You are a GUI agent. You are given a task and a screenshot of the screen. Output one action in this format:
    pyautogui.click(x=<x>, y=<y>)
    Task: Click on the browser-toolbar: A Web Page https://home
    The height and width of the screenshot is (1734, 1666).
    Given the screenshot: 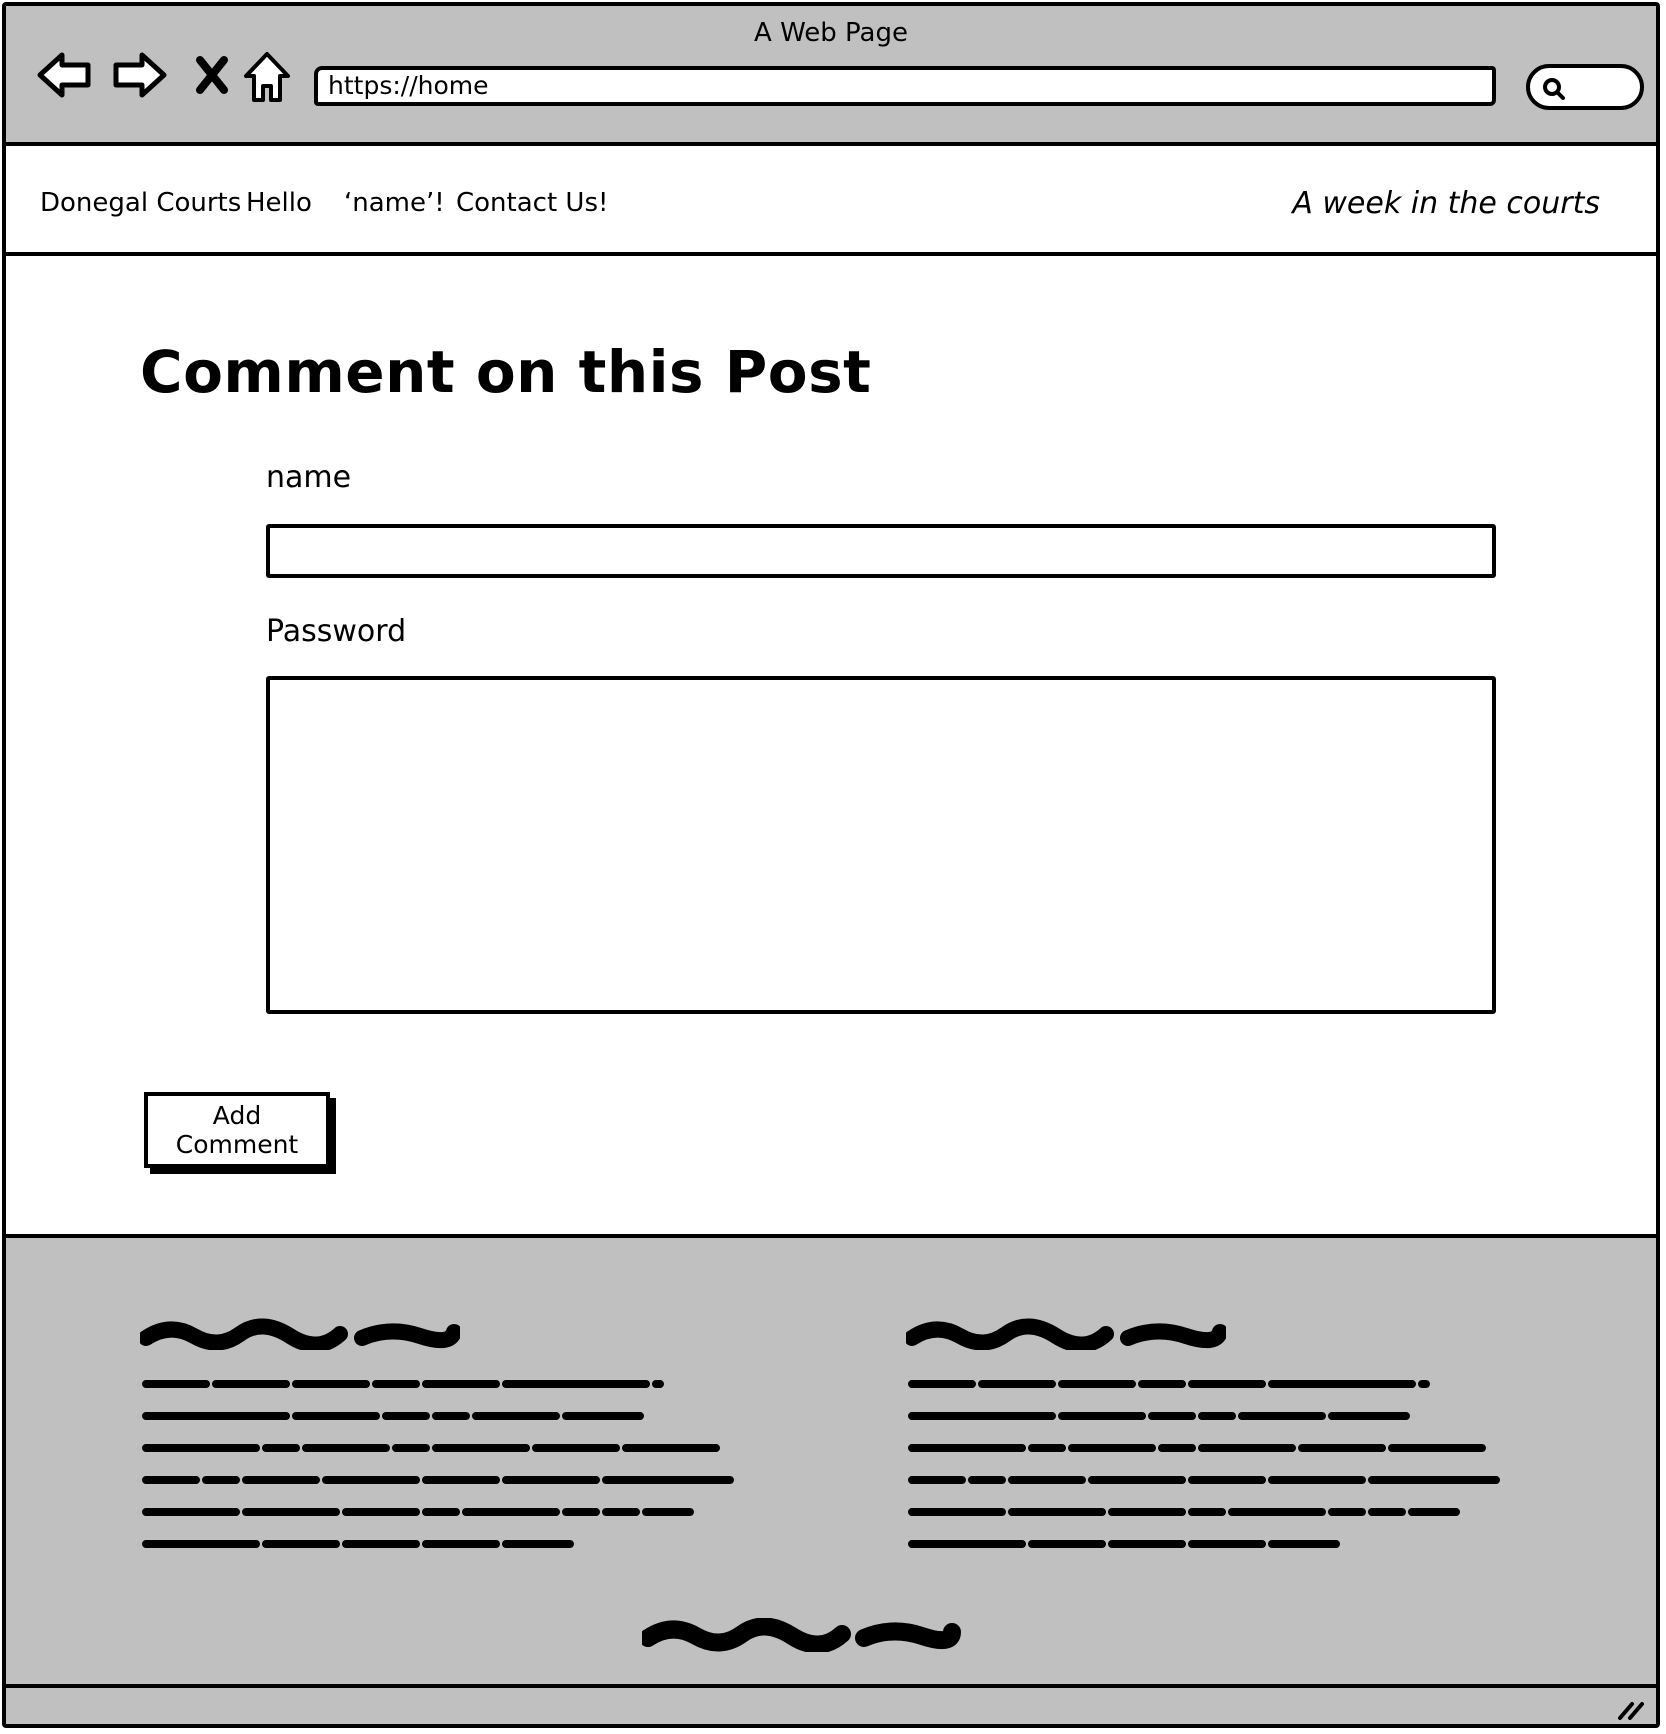 What is the action you would take?
    pyautogui.click(x=831, y=76)
    